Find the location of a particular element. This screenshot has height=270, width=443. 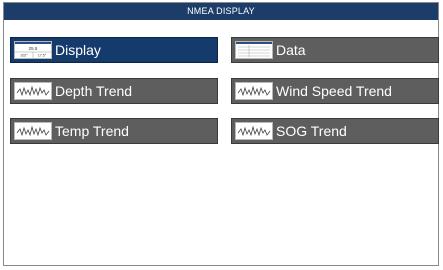

menu-label-data: Data is located at coordinates (291, 50).